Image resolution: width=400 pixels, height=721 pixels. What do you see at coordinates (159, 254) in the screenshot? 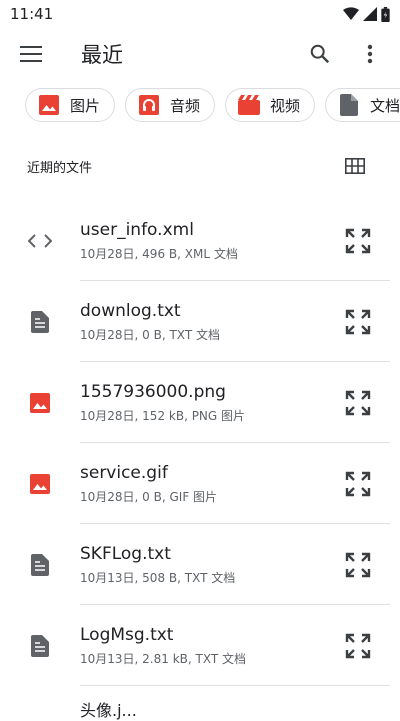
I see `file-meta: 10月28日, 496 B, XML 文档` at bounding box center [159, 254].